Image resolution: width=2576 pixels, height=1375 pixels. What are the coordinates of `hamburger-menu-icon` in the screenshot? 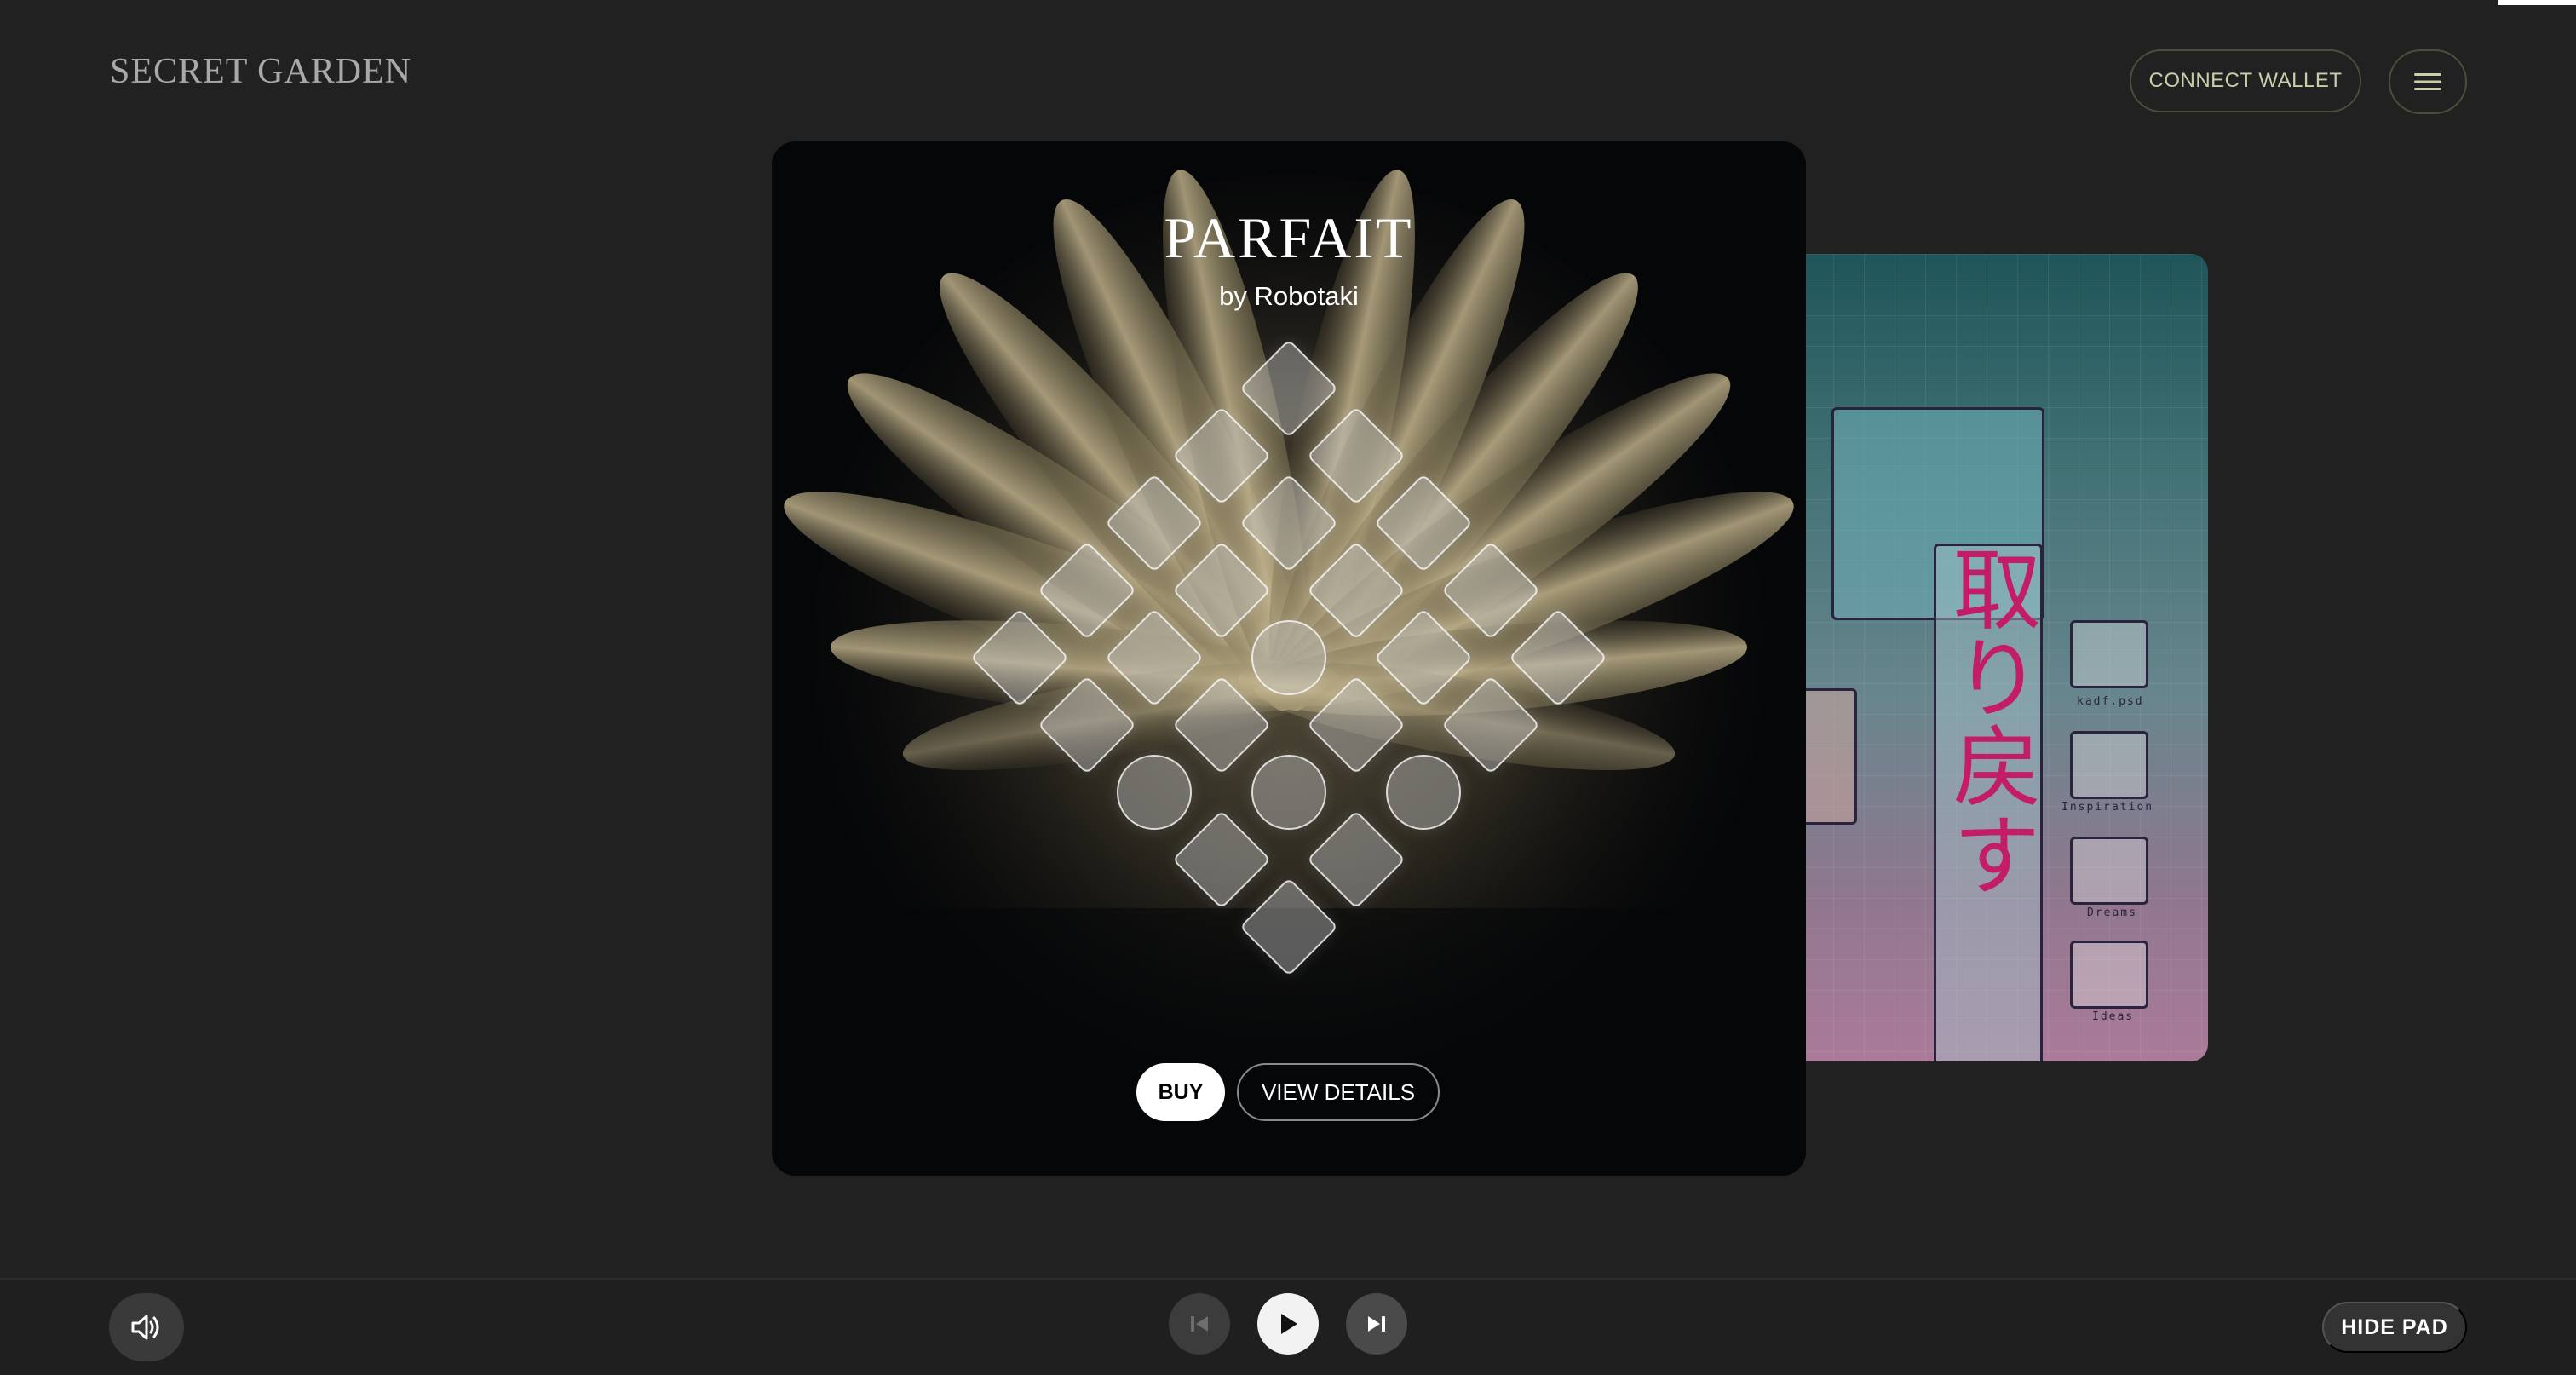 It's located at (2427, 81).